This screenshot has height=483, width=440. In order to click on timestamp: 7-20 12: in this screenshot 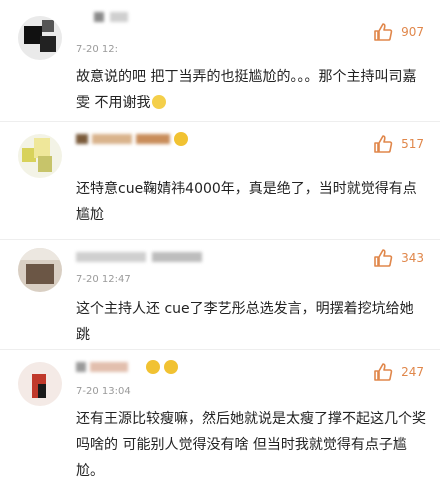, I will do `click(97, 49)`.